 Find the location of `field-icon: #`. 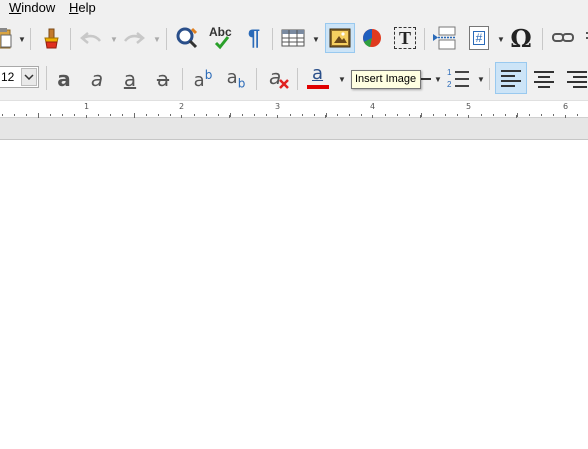

field-icon: # is located at coordinates (479, 38).